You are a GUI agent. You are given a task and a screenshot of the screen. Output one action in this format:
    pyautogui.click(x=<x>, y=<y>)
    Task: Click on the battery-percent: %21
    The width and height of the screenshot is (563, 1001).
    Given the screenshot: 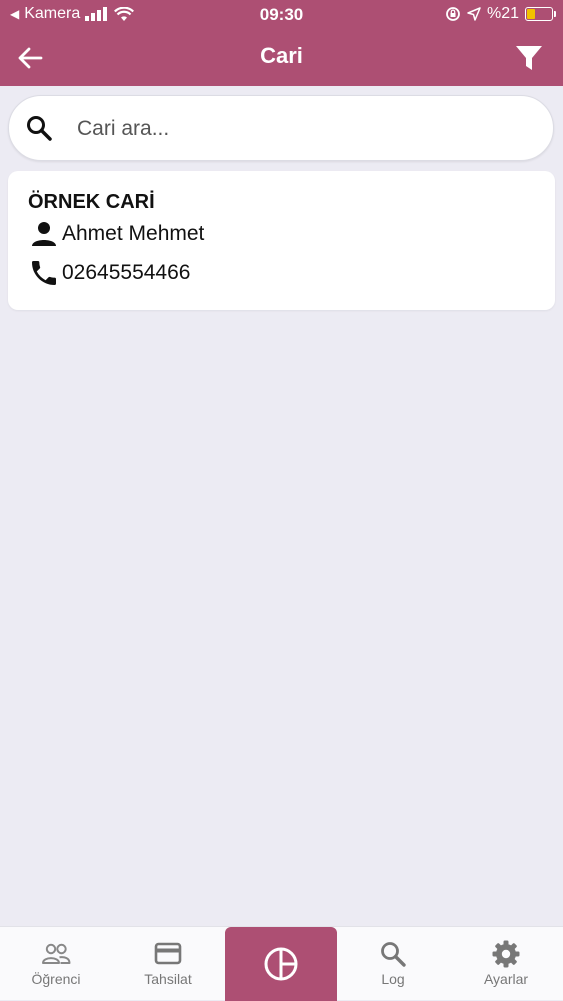 What is the action you would take?
    pyautogui.click(x=502, y=13)
    